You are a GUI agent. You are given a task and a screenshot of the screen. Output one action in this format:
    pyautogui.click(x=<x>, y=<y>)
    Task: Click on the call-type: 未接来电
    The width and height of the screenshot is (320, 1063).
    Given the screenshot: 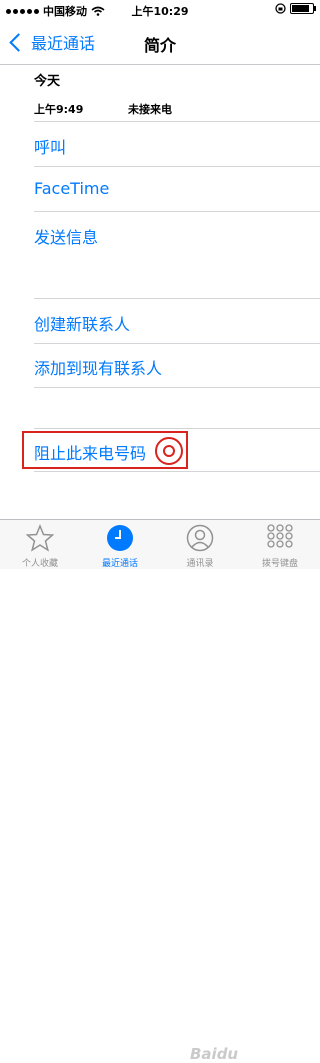 What is the action you would take?
    pyautogui.click(x=150, y=109)
    